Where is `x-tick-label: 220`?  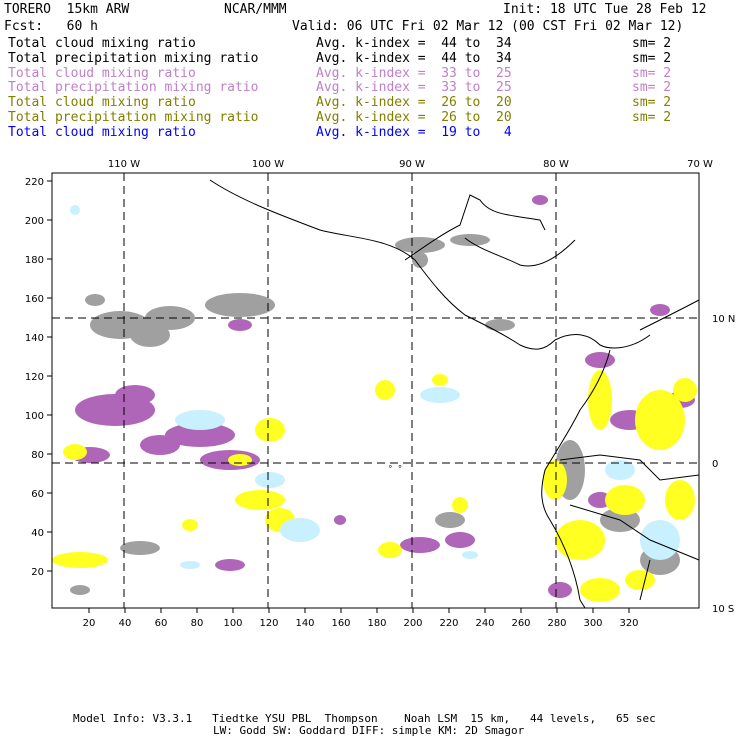 x-tick-label: 220 is located at coordinates (448, 623).